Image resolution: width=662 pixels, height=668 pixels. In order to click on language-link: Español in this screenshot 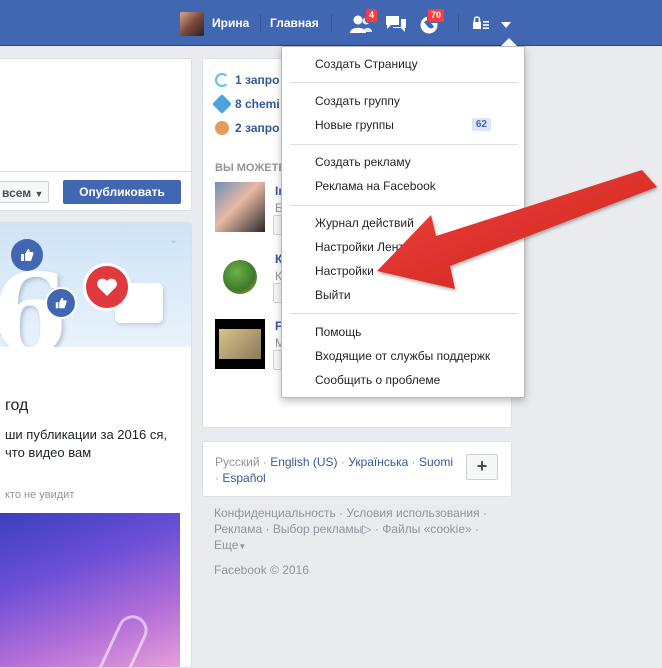, I will do `click(243, 478)`.